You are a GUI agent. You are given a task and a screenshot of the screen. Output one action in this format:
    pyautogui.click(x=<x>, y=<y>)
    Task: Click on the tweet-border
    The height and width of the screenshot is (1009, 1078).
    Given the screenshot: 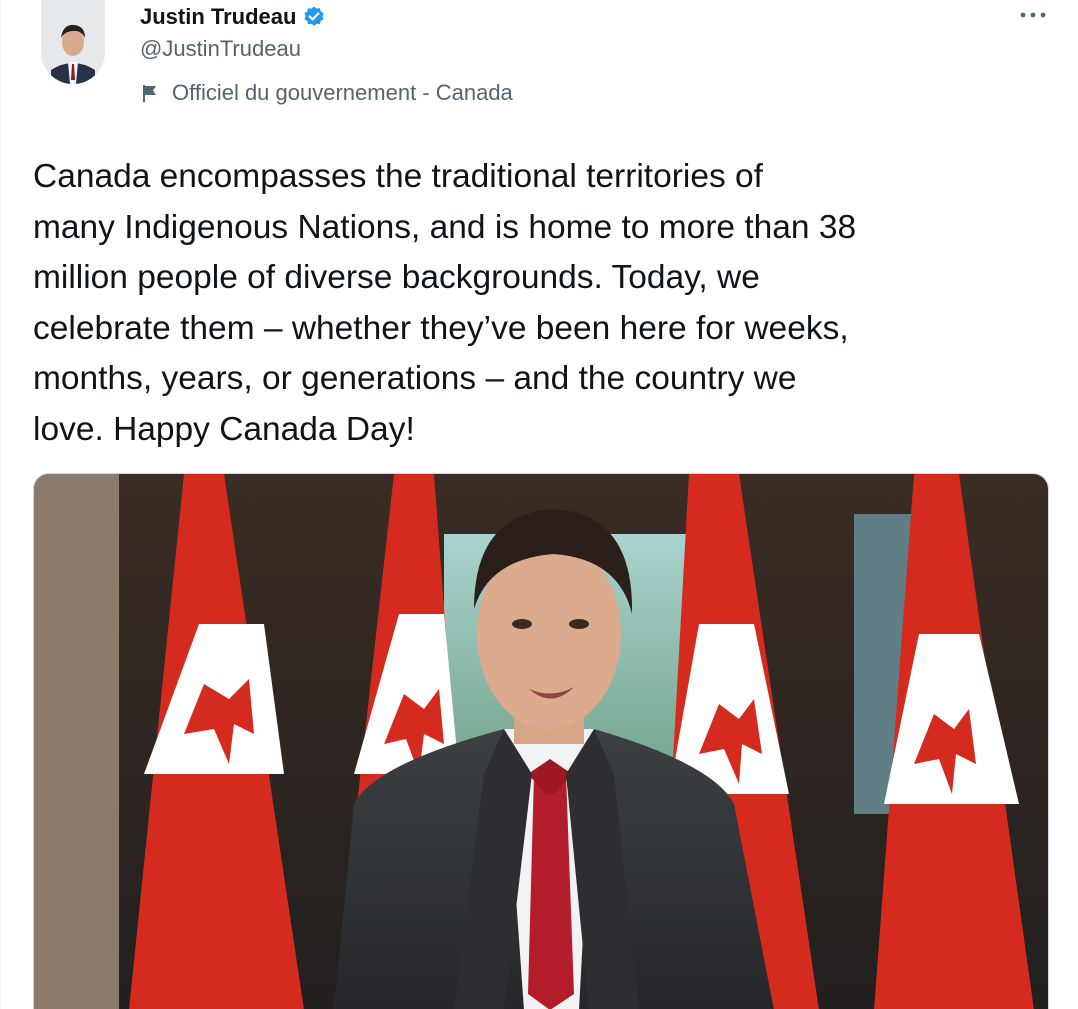 What is the action you would take?
    pyautogui.click(x=0, y=504)
    